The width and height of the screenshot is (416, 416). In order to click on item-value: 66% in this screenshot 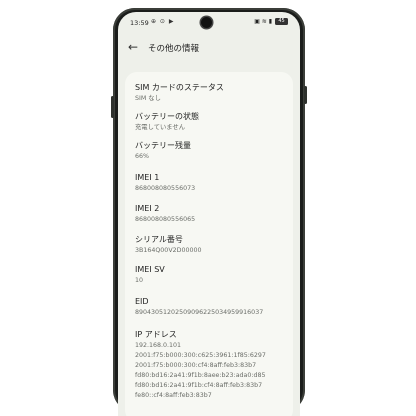, I will do `click(142, 156)`.